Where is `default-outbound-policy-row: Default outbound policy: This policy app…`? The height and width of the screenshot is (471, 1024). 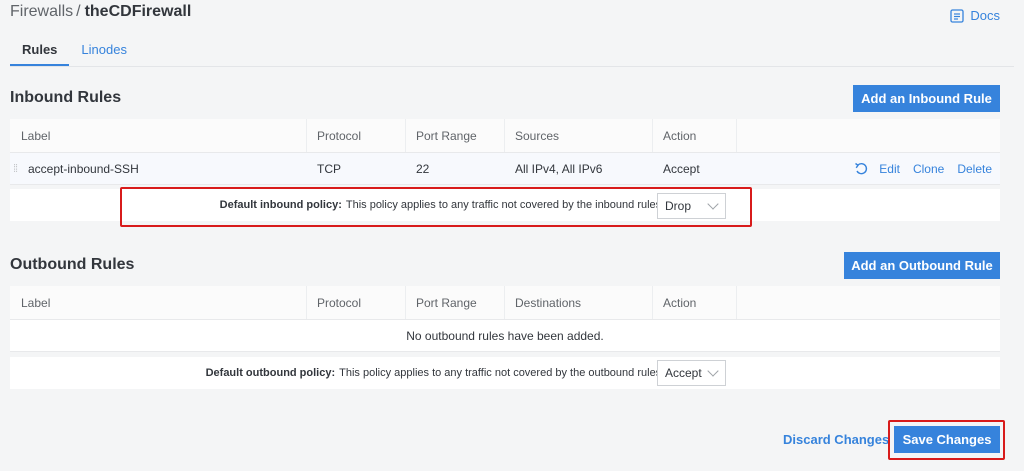 default-outbound-policy-row: Default outbound policy: This policy app… is located at coordinates (505, 373).